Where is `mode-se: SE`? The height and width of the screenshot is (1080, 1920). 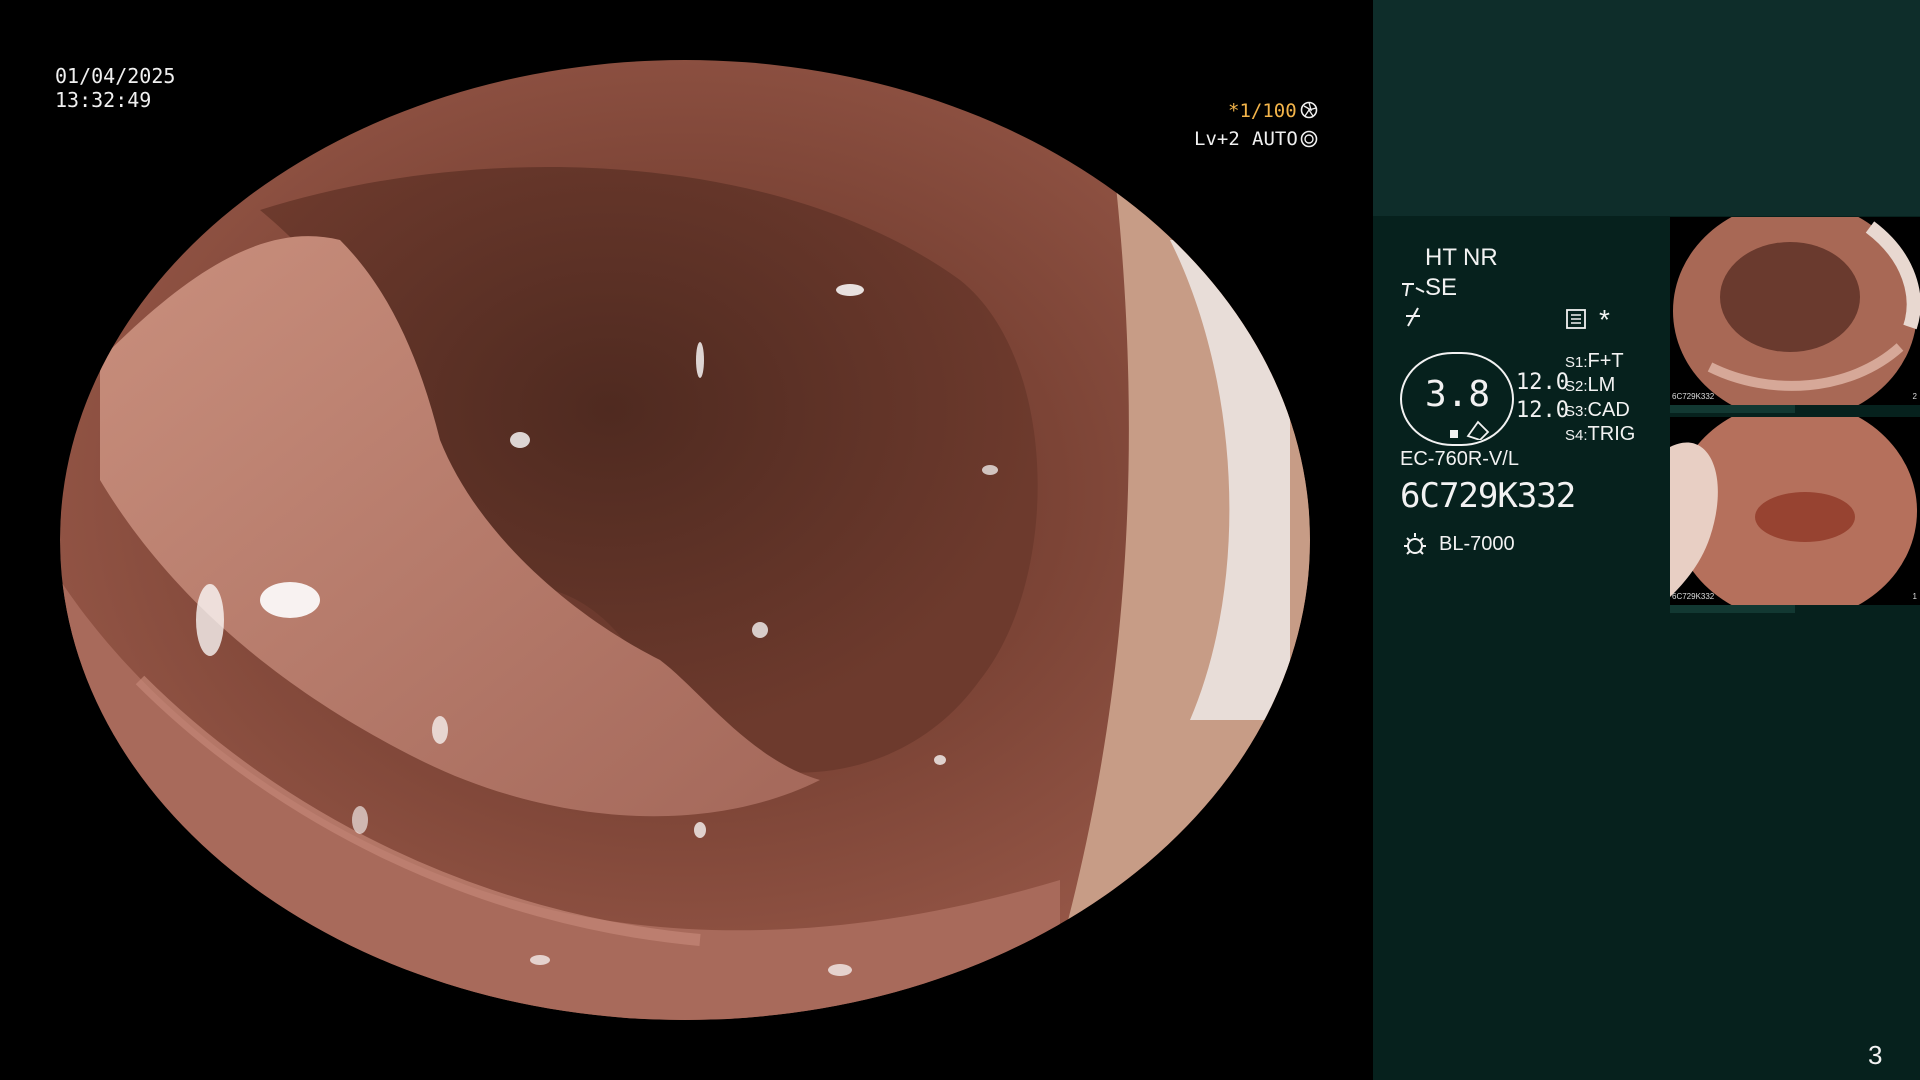 mode-se: SE is located at coordinates (1441, 287).